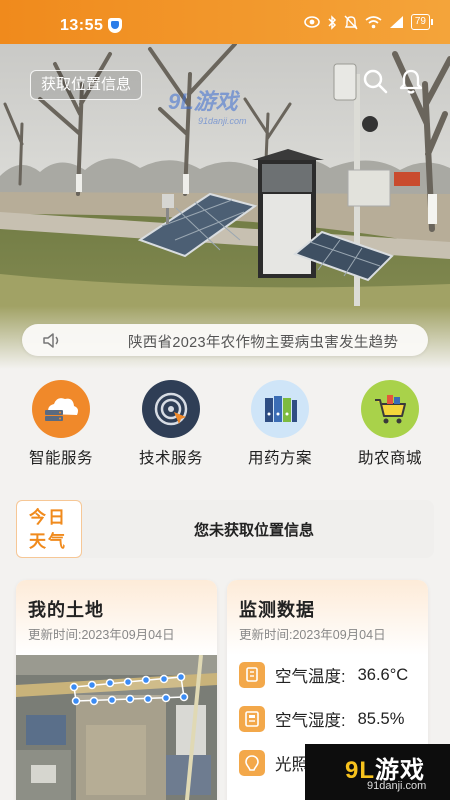 The image size is (450, 800). Describe the element at coordinates (277, 610) in the screenshot. I see `monitor-title: 监测数据` at that location.